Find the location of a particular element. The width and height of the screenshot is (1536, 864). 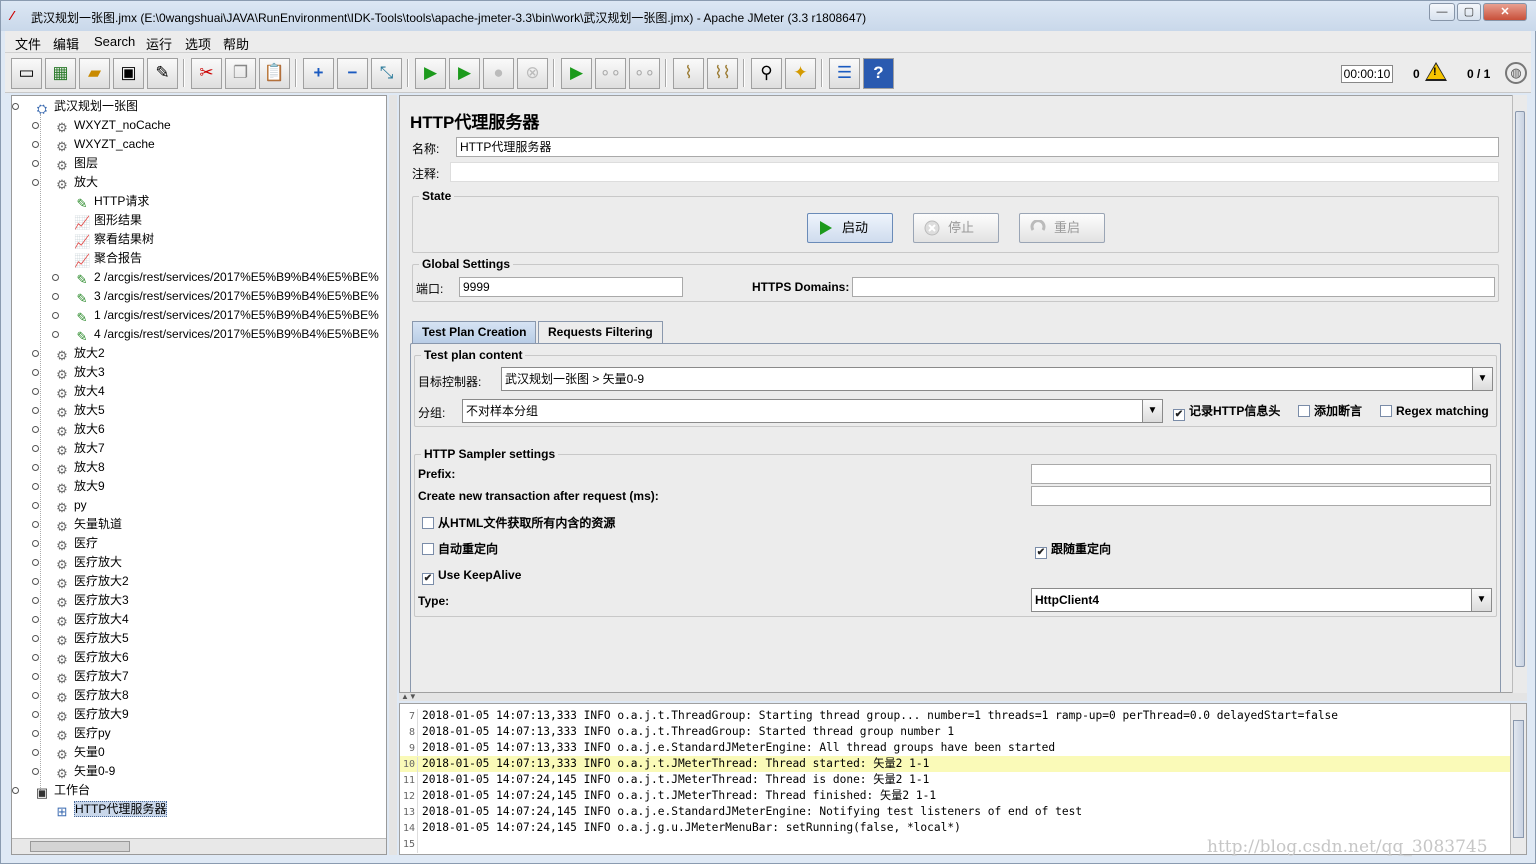

tree-node: ⚙ 医疗放大9 is located at coordinates (80, 714).